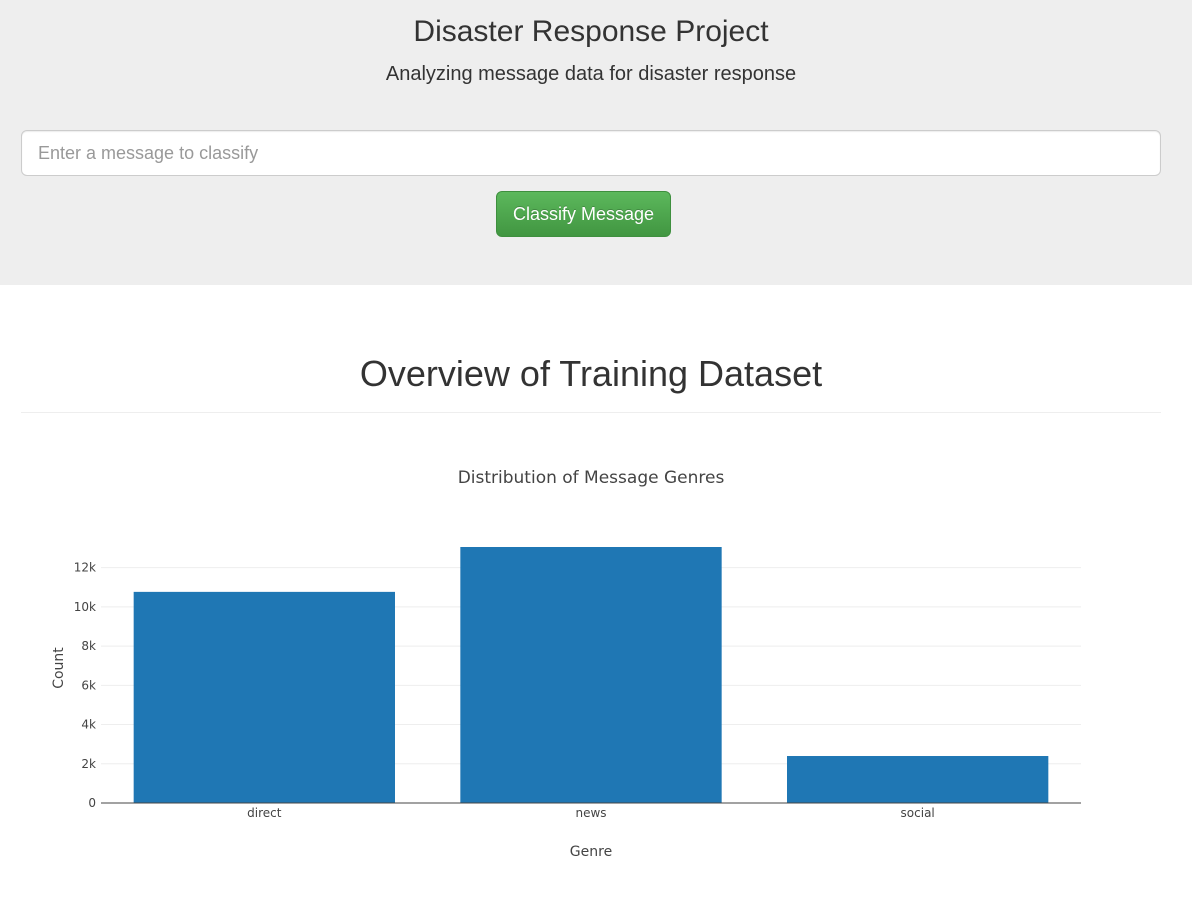 This screenshot has height=905, width=1192. I want to click on bar-news, so click(591, 675).